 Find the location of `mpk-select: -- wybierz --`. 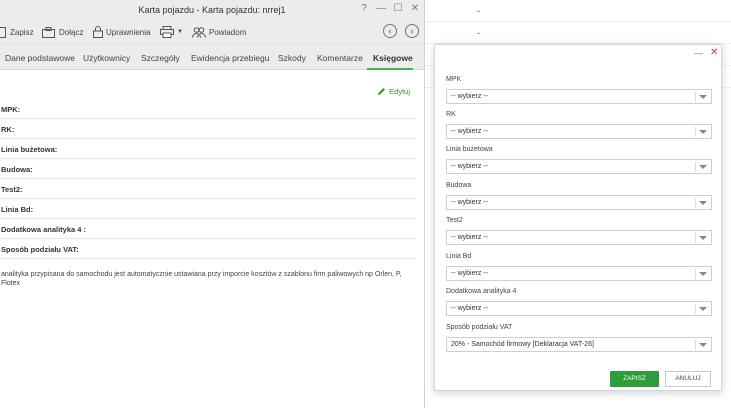

mpk-select: -- wybierz -- is located at coordinates (579, 96).